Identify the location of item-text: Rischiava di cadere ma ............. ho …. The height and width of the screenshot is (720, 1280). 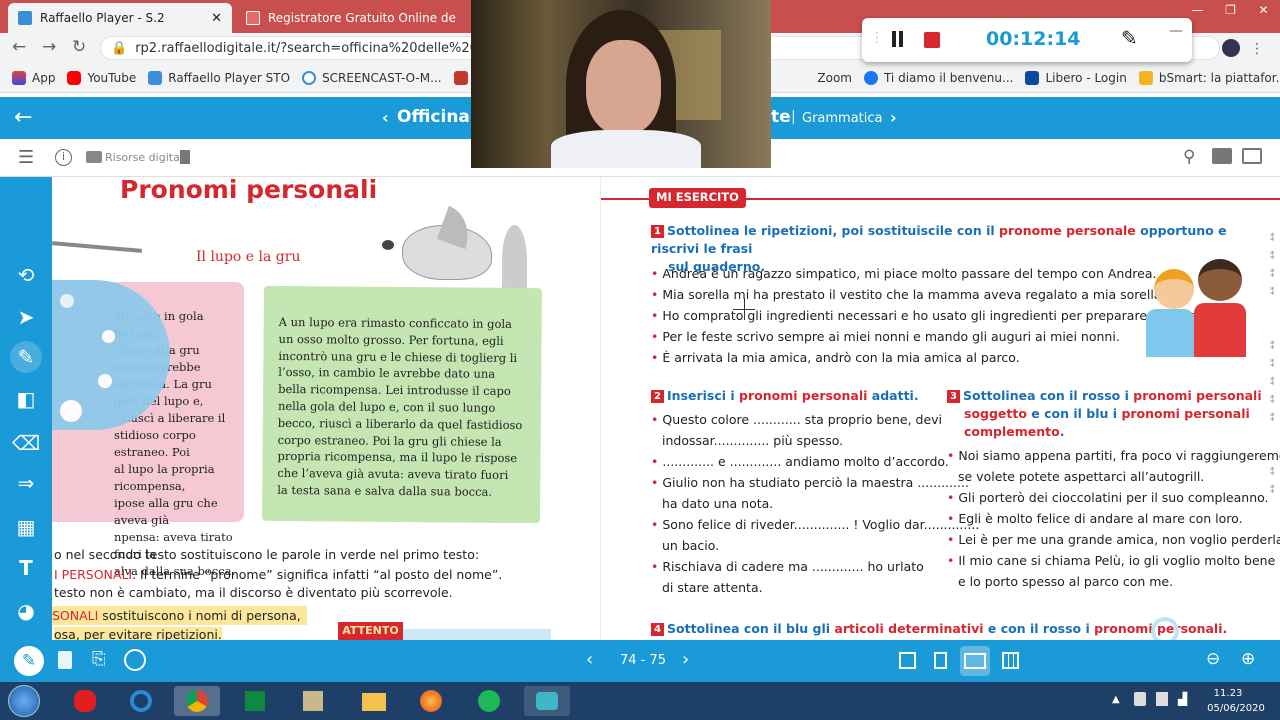
(793, 566).